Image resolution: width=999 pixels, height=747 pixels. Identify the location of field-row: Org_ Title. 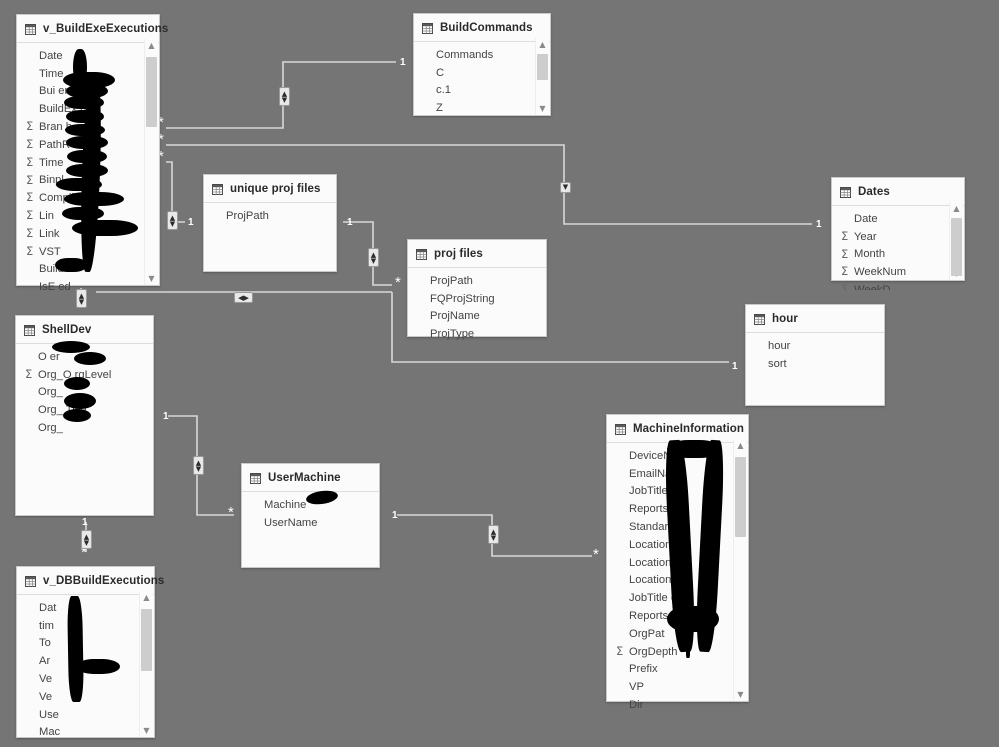
(84, 410).